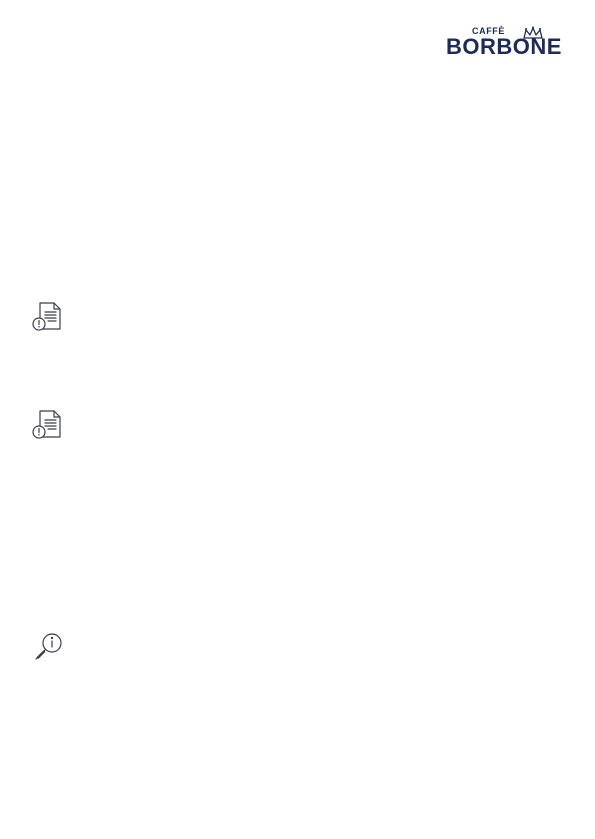  What do you see at coordinates (504, 46) in the screenshot?
I see `logo-borbone-text: BORBONE` at bounding box center [504, 46].